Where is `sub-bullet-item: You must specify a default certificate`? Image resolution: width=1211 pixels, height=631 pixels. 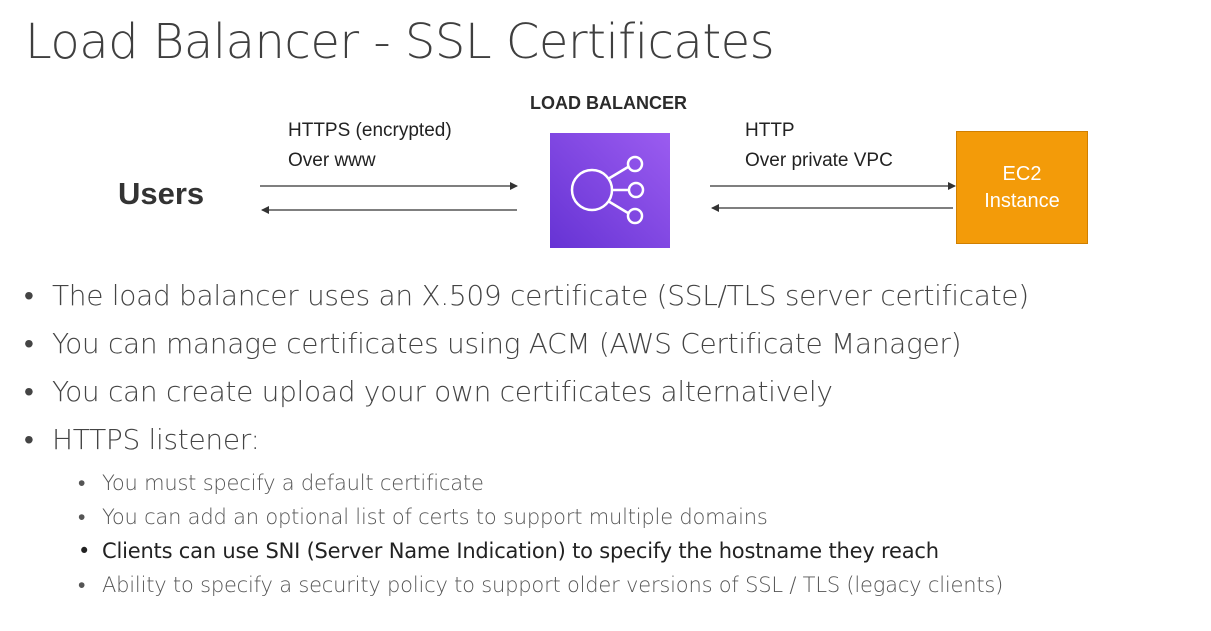 sub-bullet-item: You must specify a default certificate is located at coordinates (540, 483).